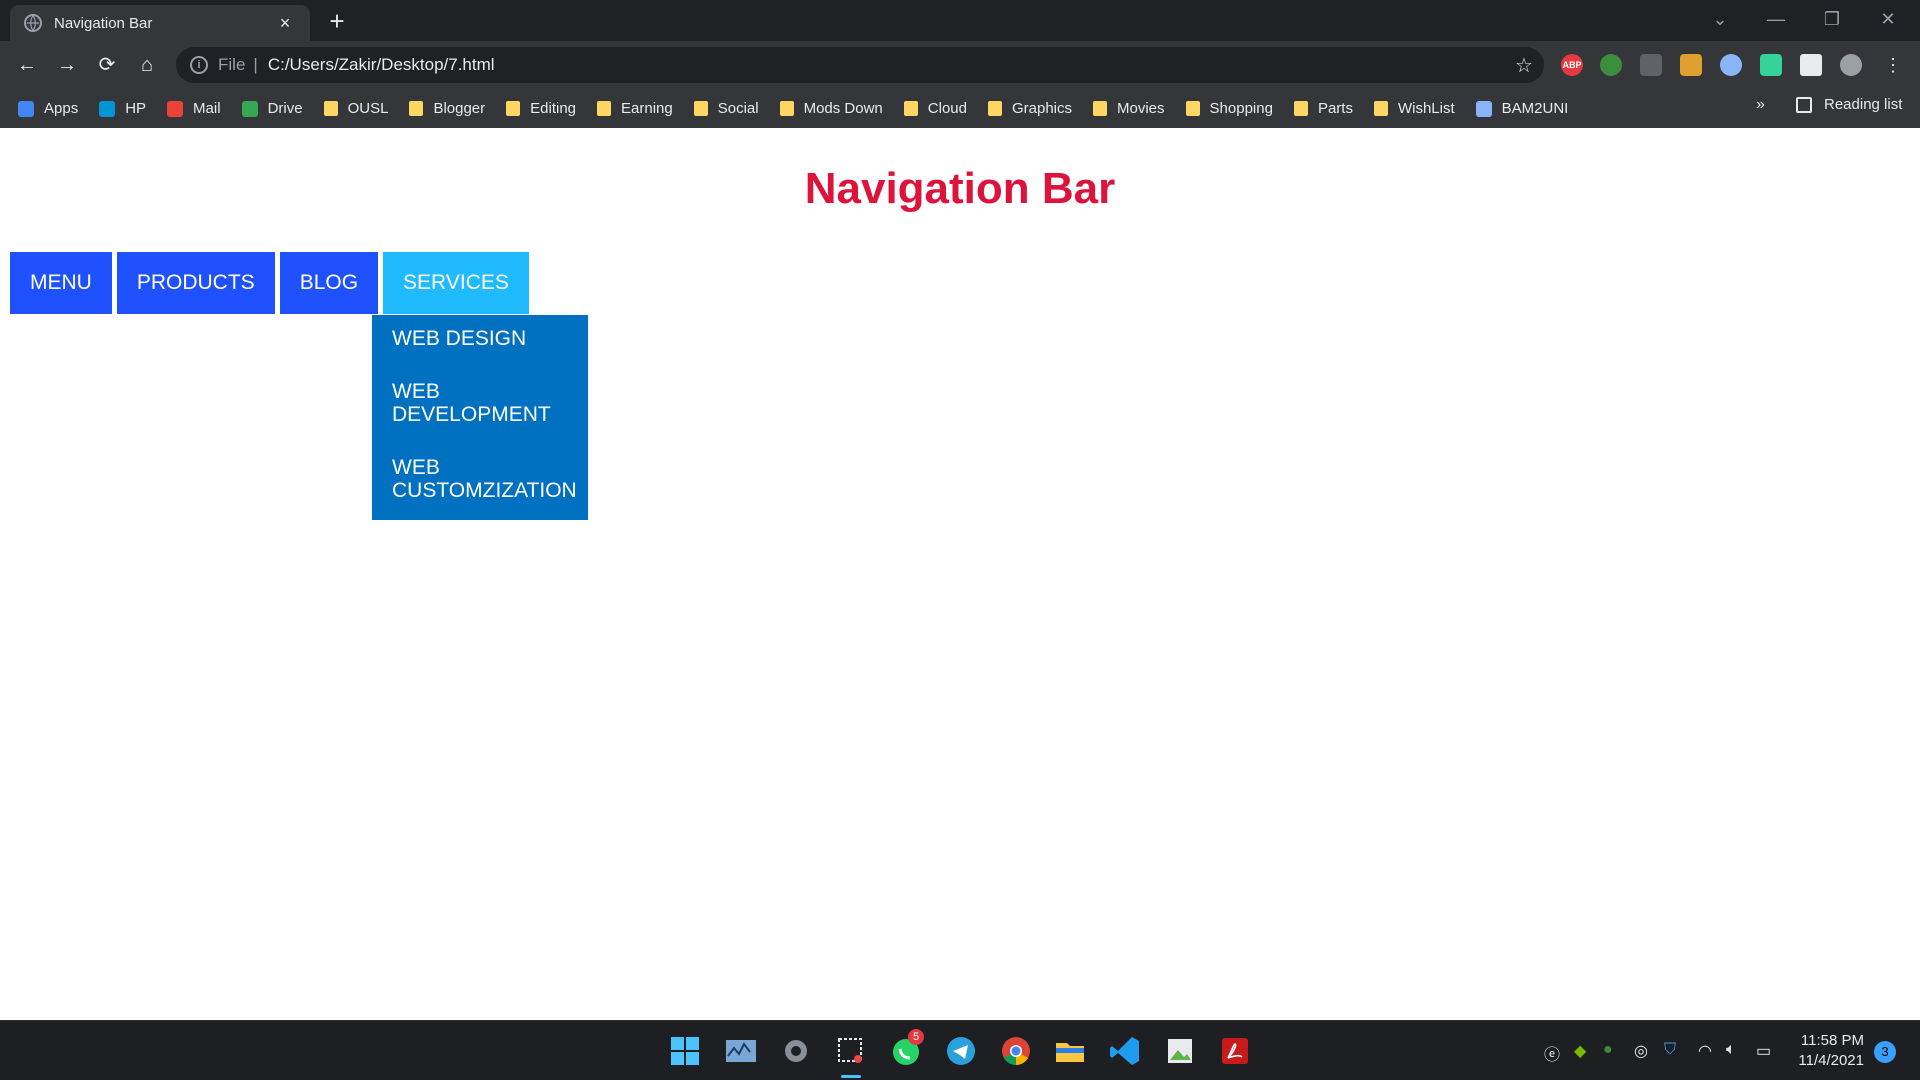 Image resolution: width=1920 pixels, height=1080 pixels. I want to click on menu-dots-icon: ⋮, so click(1893, 65).